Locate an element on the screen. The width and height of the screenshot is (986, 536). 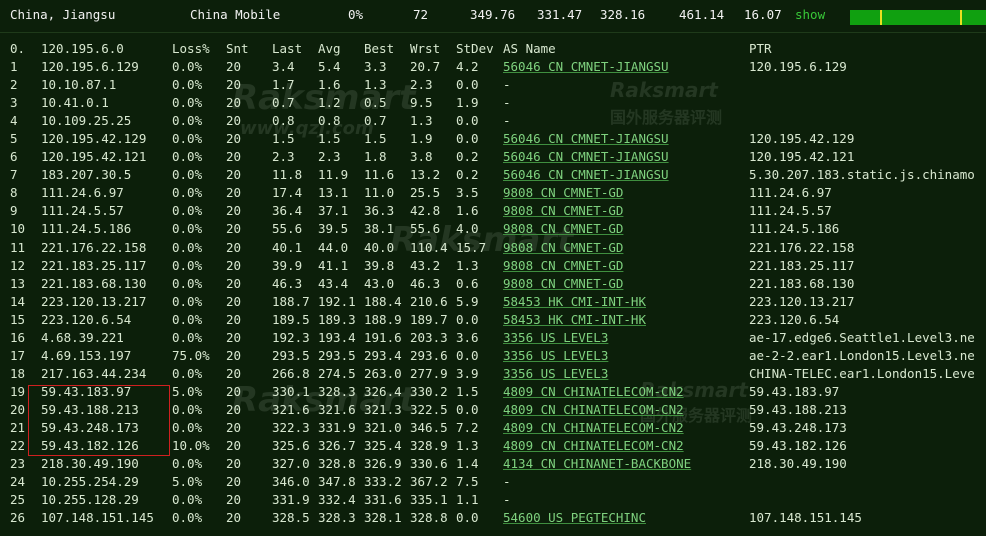
hop-wrst: 367.2 is located at coordinates (429, 482).